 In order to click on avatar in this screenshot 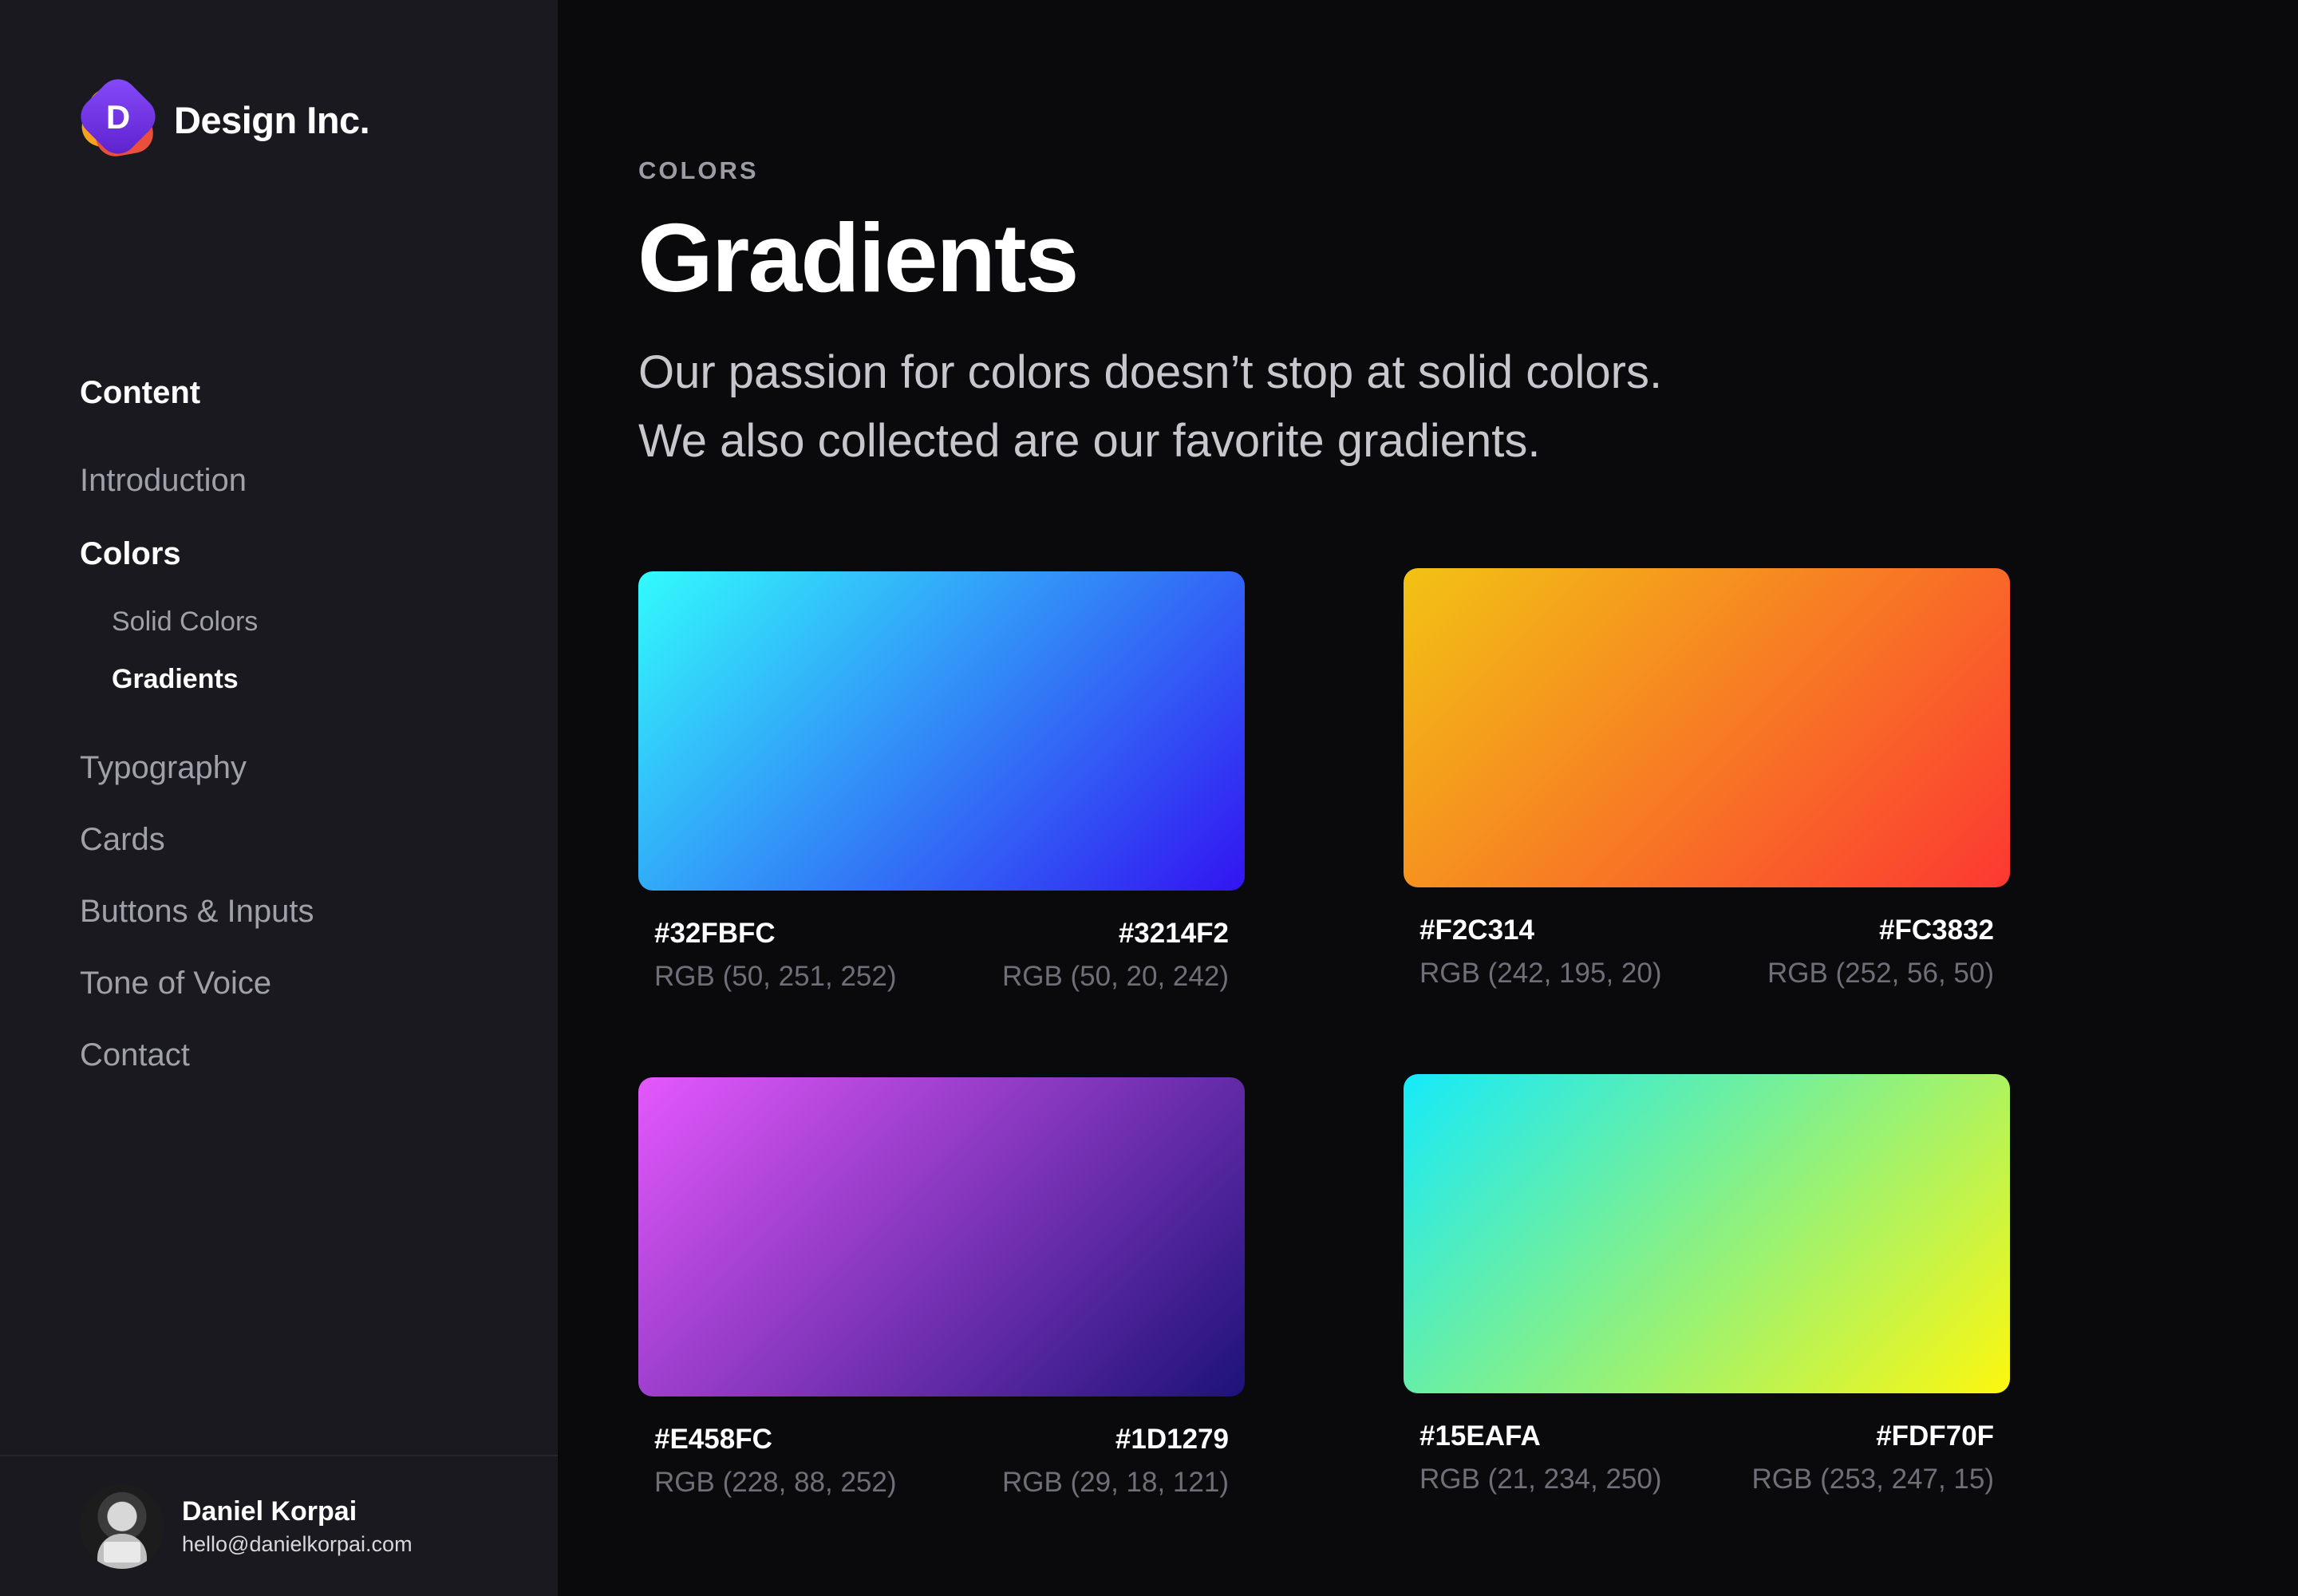, I will do `click(122, 1526)`.